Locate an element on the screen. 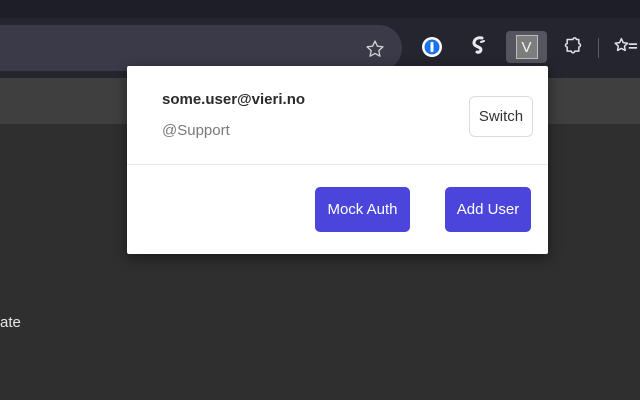 The height and width of the screenshot is (400, 640). vieri-extension-letter: V is located at coordinates (526, 47).